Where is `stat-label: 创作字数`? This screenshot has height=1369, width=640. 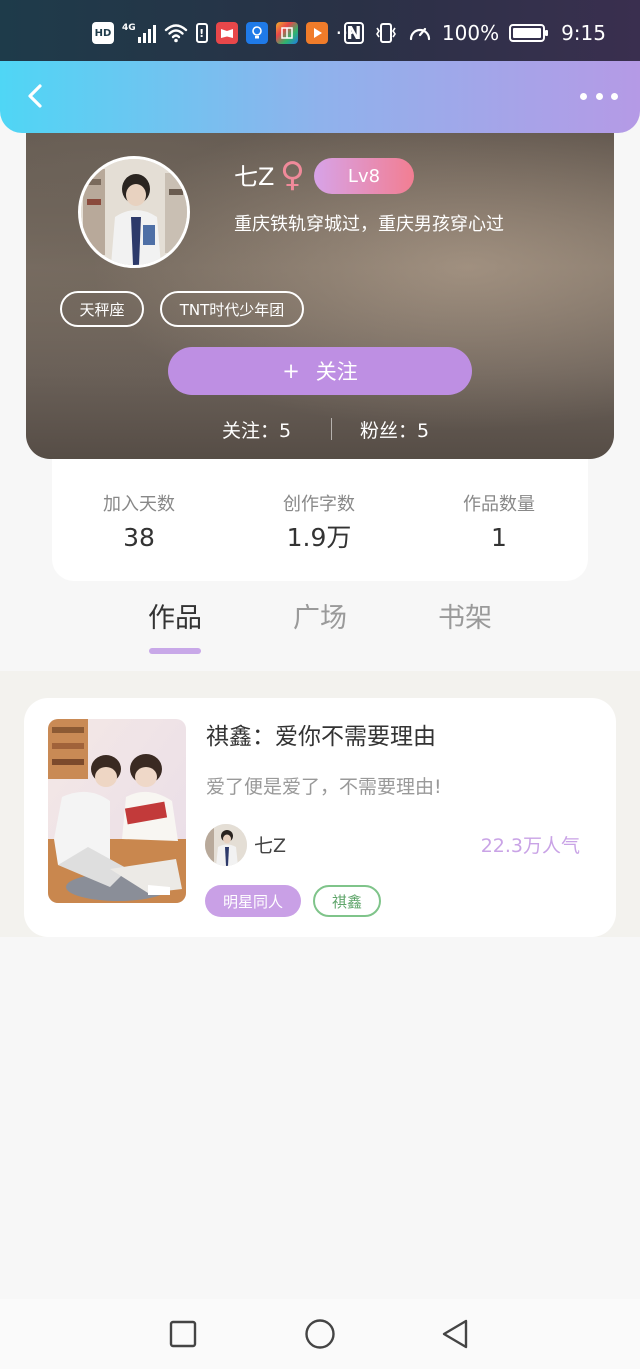 stat-label: 创作字数 is located at coordinates (319, 504).